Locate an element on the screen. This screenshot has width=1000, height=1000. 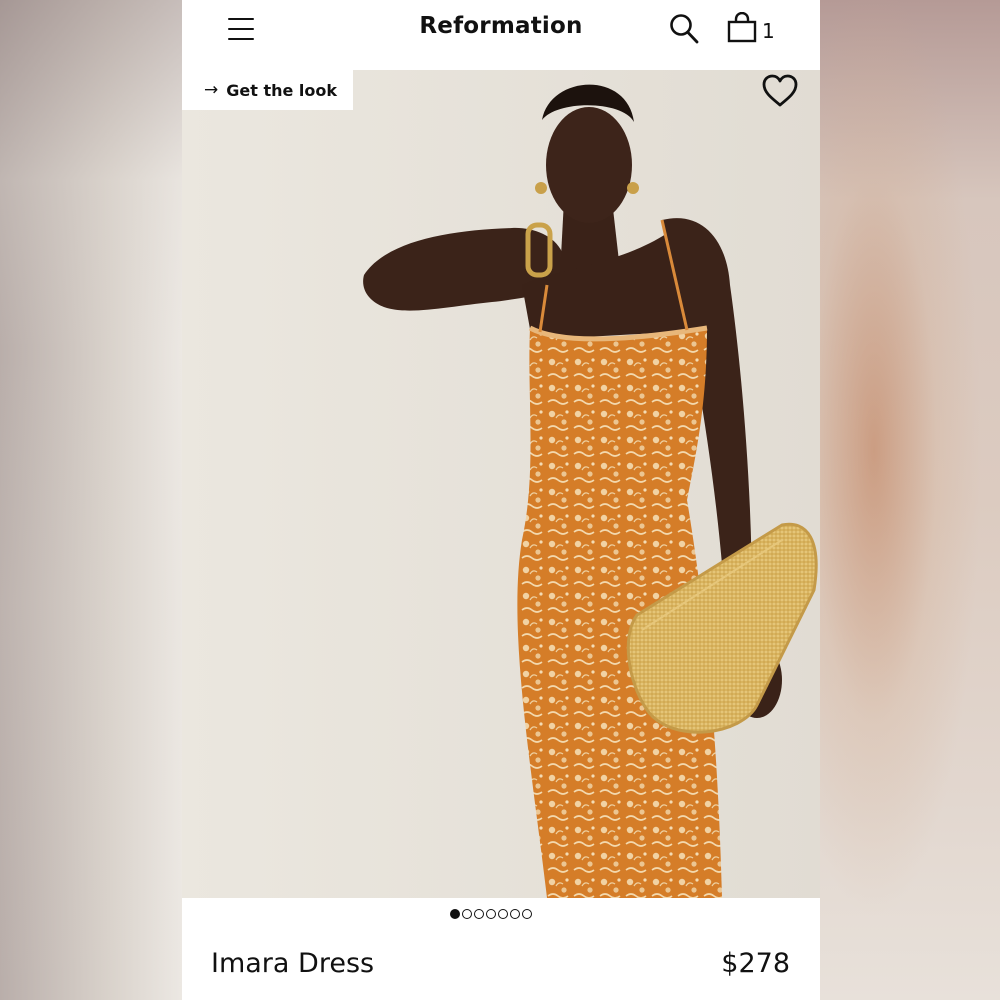
shopping-bag-icon is located at coordinates (742, 27).